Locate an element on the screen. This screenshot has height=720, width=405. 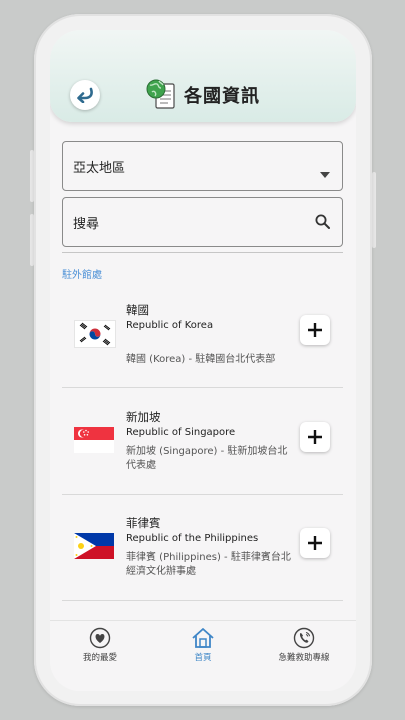
app-header: 各國資訊 is located at coordinates (203, 76).